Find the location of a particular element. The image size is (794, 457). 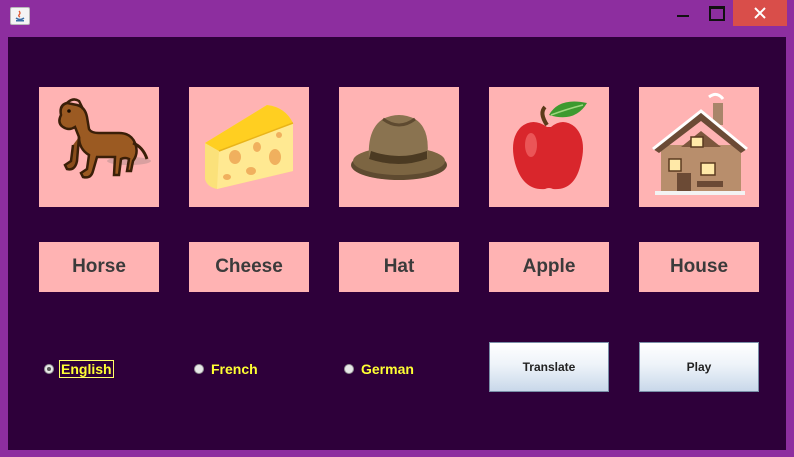

maximize-button is located at coordinates (716, 13).